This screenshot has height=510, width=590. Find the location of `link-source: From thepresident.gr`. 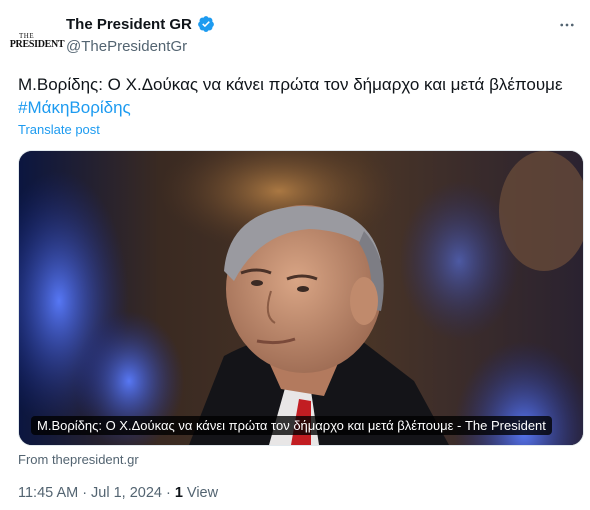

link-source: From thepresident.gr is located at coordinates (78, 459).